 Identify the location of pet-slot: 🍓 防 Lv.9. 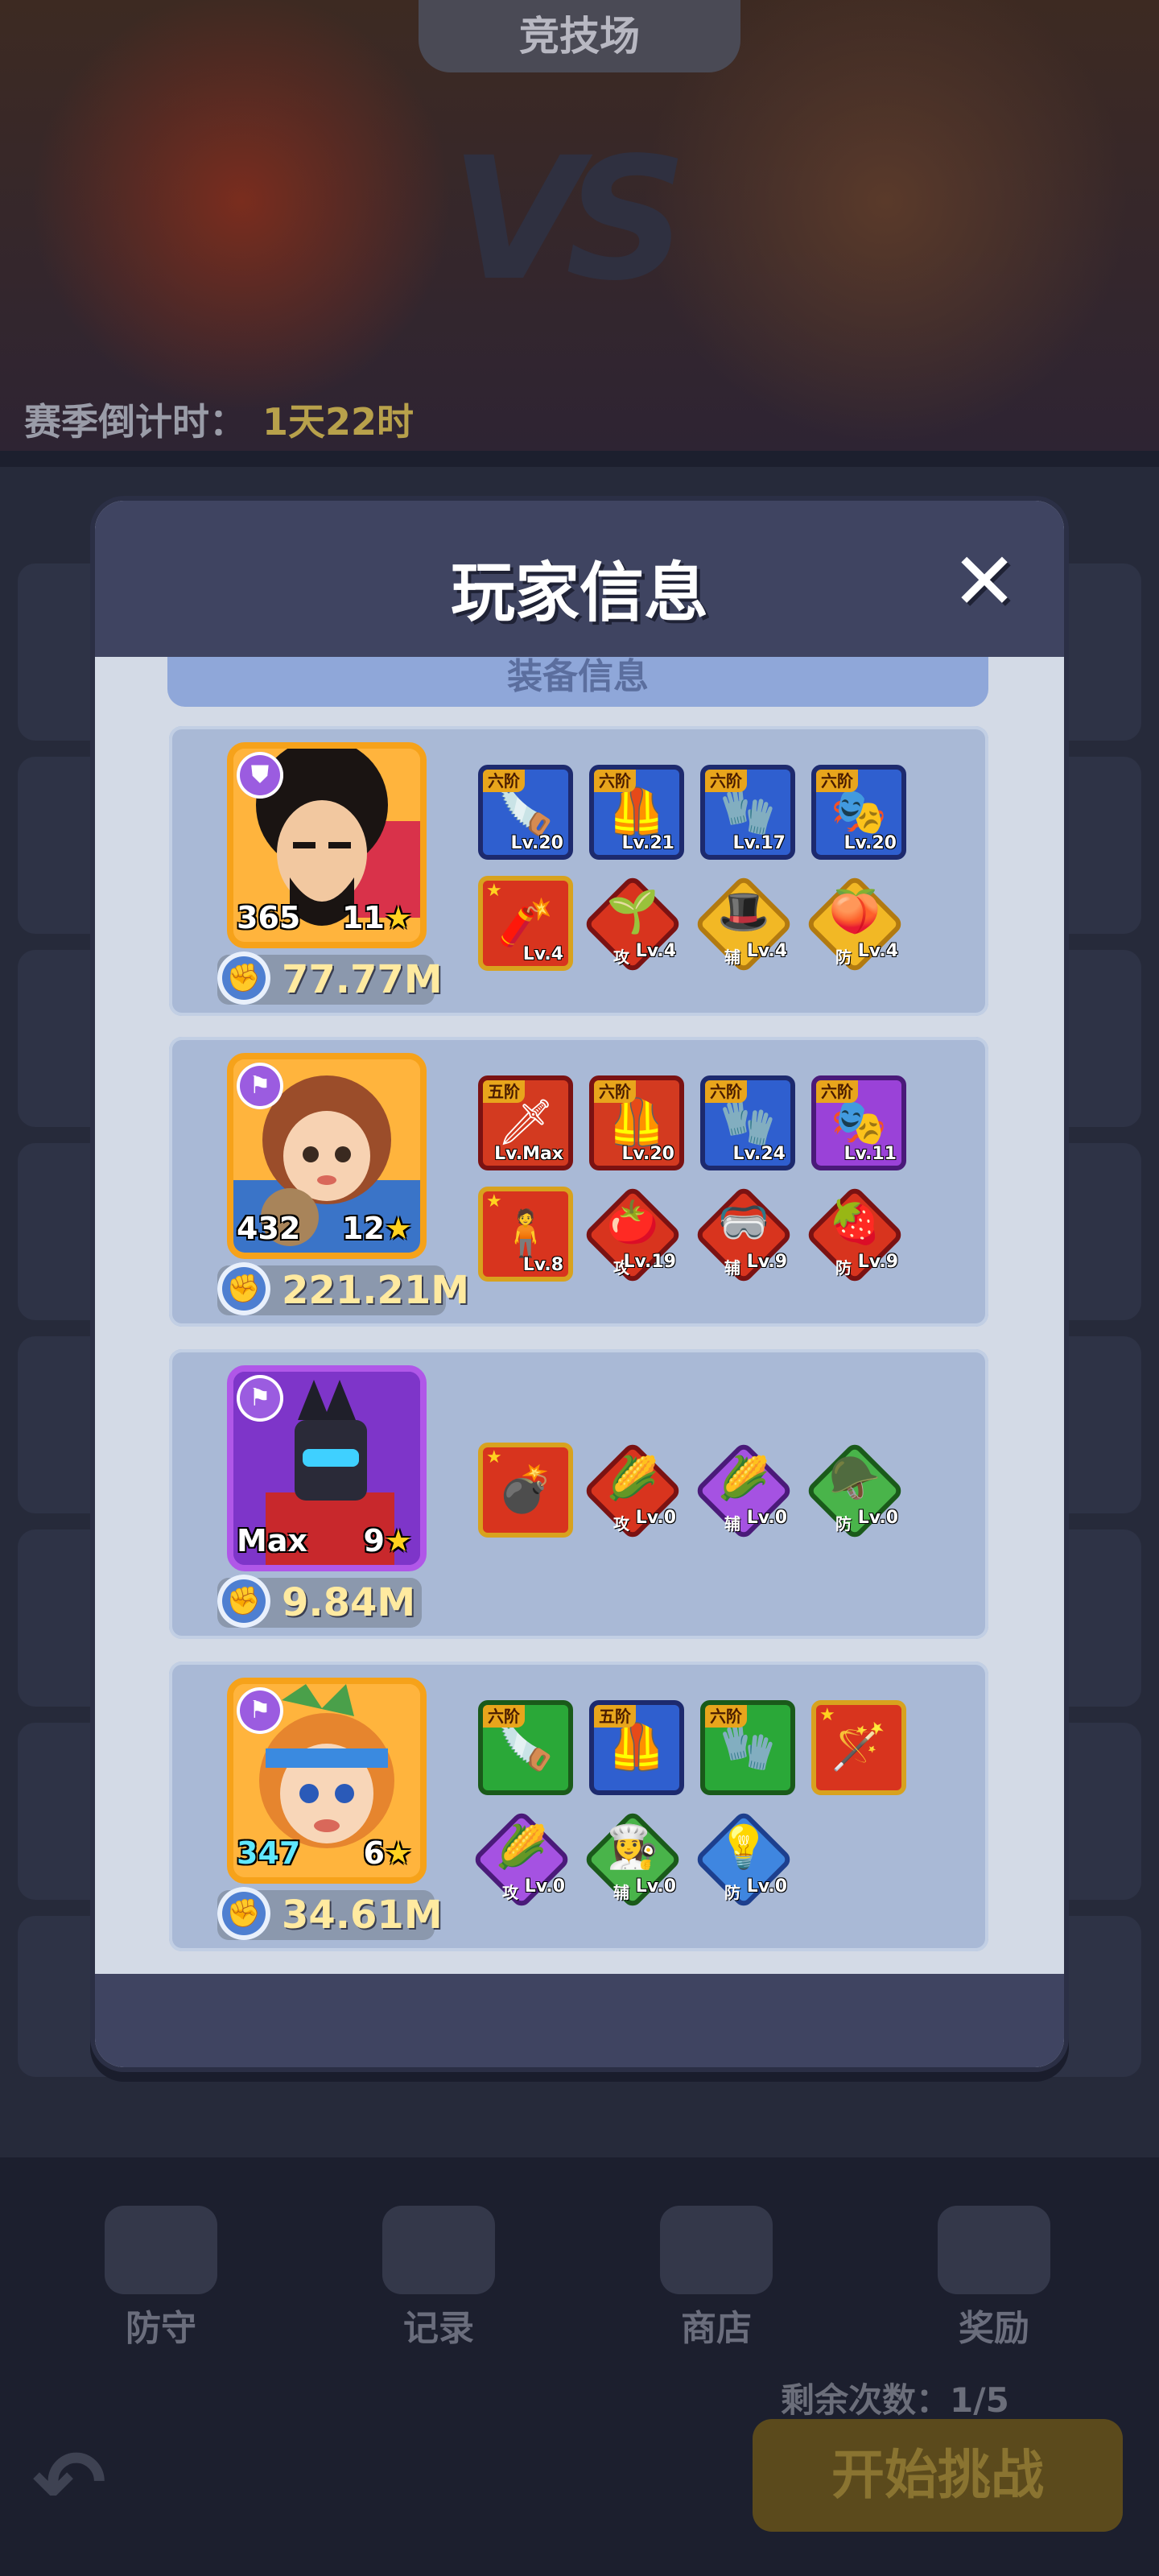
(854, 1234).